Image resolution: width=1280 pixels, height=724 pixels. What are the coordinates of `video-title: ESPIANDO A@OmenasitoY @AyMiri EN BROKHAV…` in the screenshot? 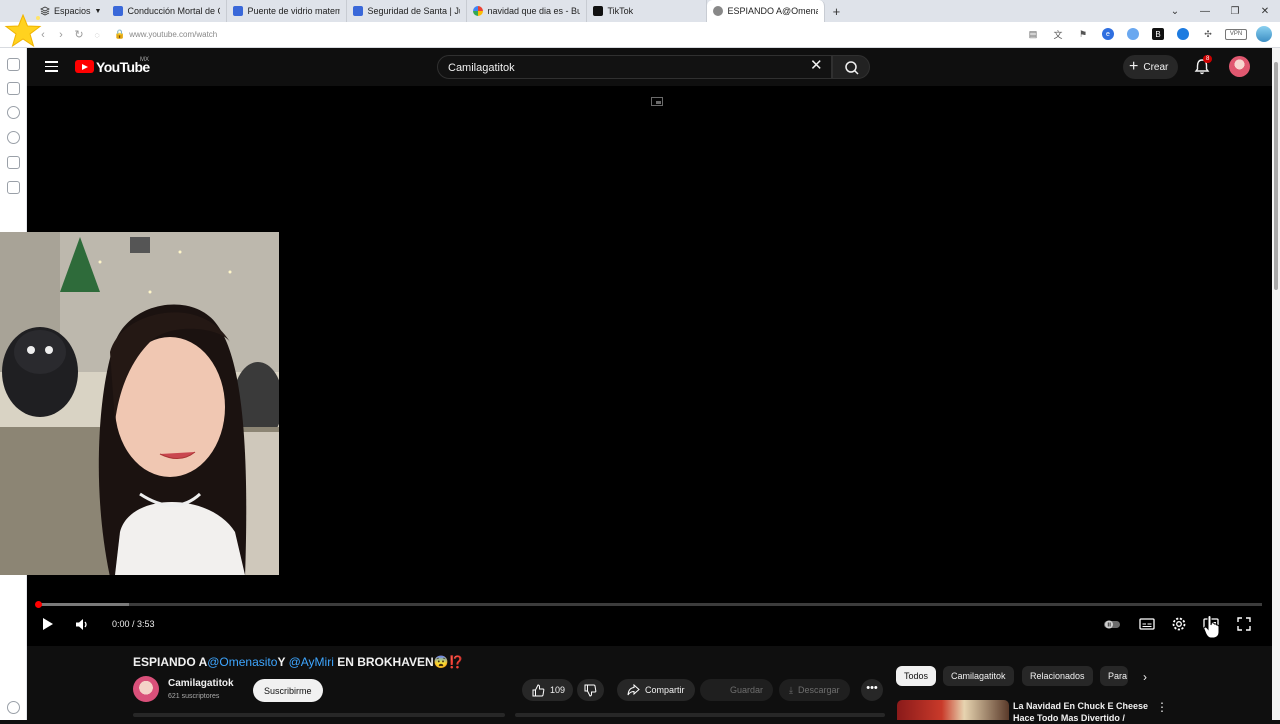 It's located at (298, 662).